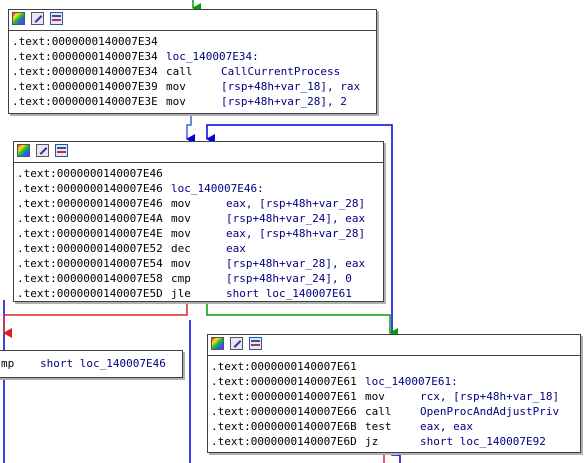  I want to click on asm-line: .text:0000000140007E34, so click(194, 41).